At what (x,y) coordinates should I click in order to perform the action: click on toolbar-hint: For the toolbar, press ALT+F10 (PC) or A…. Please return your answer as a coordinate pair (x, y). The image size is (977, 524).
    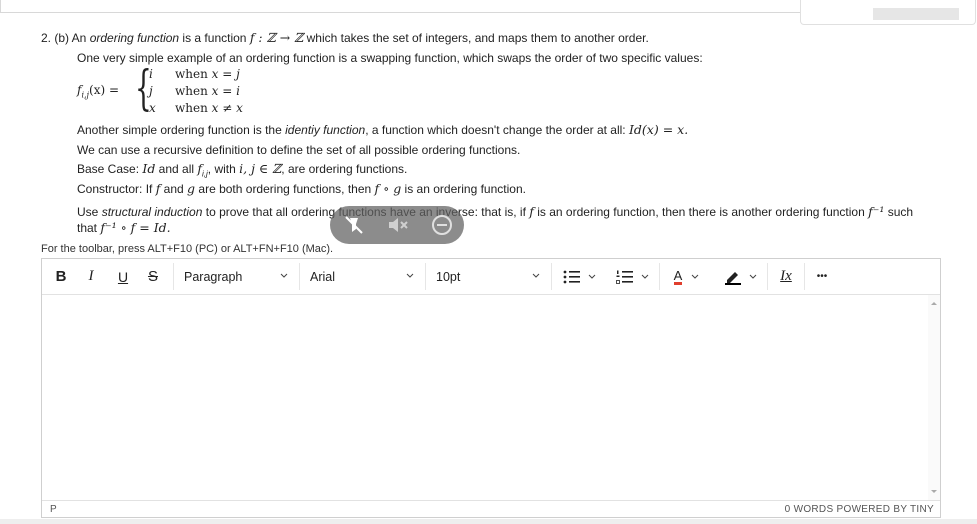
    Looking at the image, I should click on (187, 249).